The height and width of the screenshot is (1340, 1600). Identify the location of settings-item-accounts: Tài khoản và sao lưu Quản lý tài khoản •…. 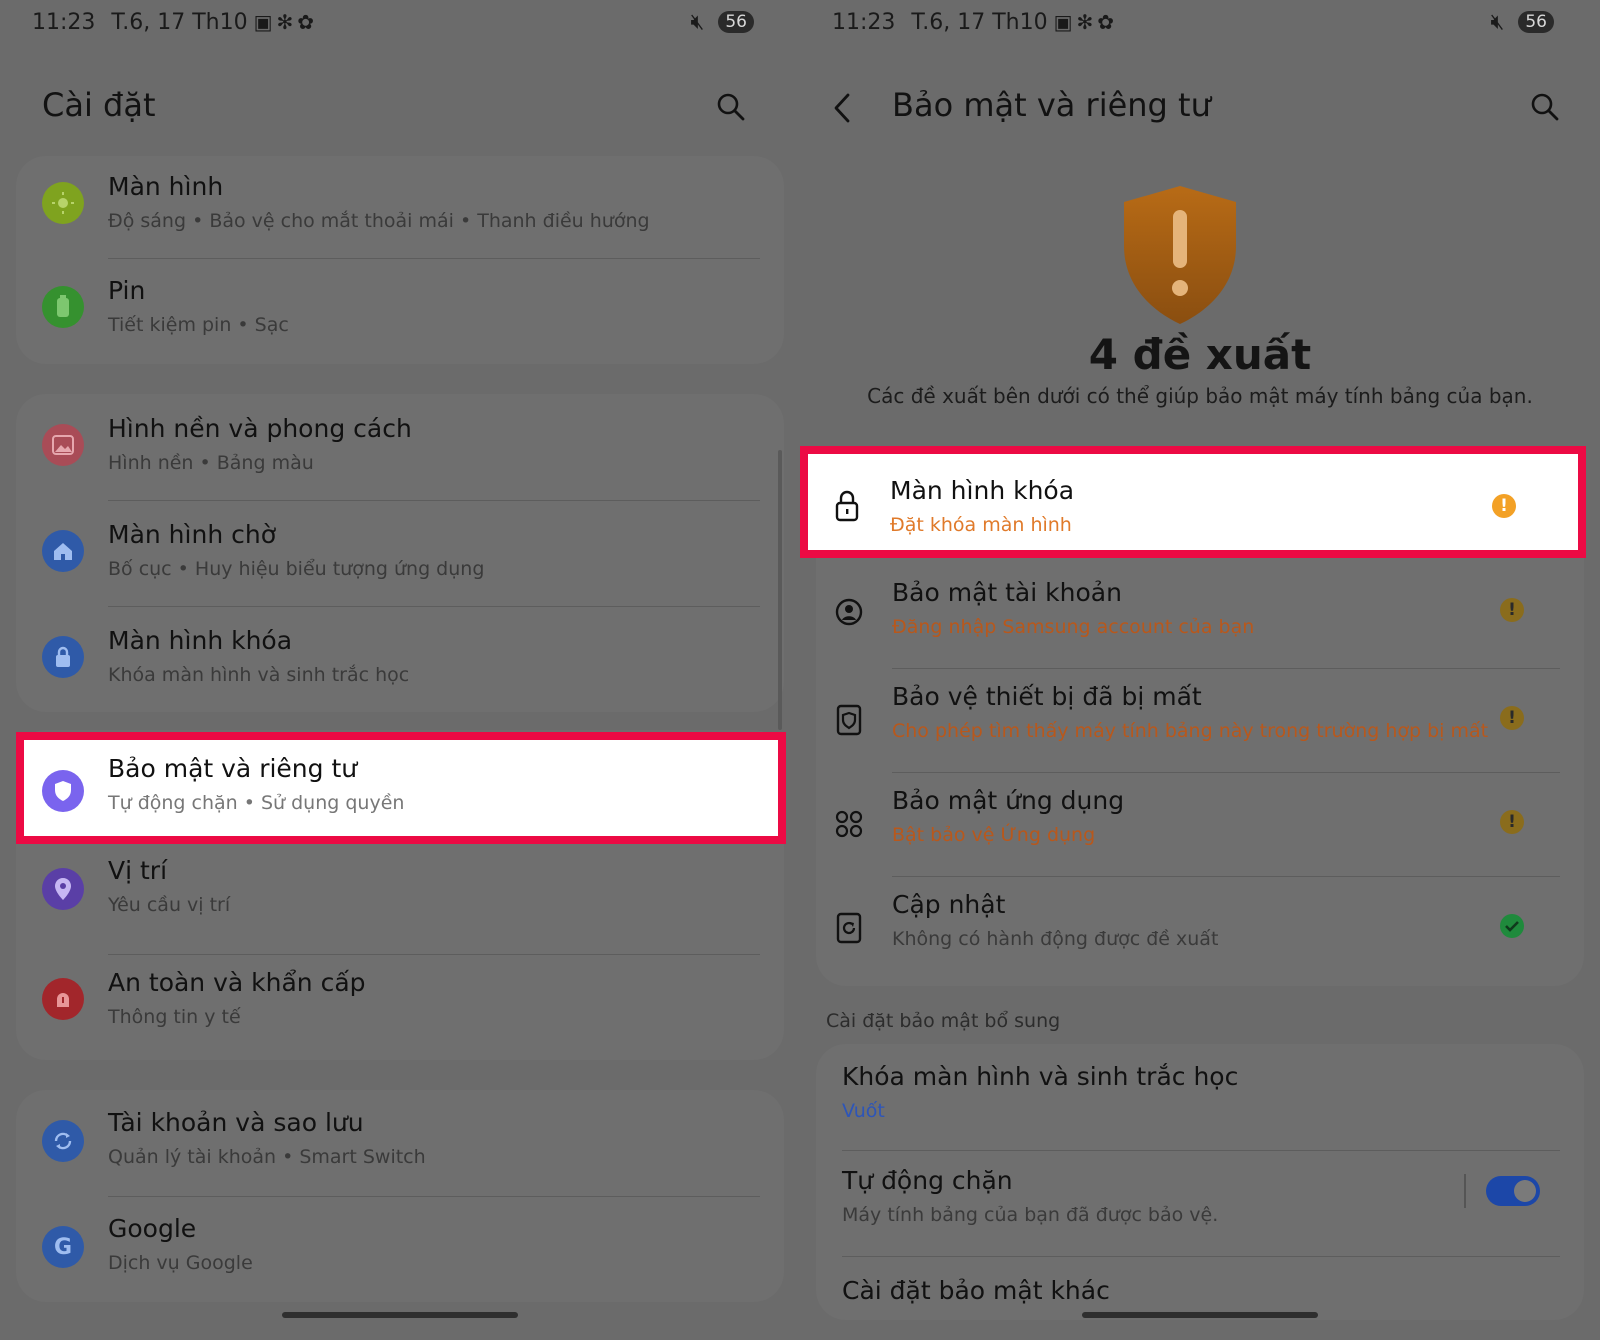
(400, 1142).